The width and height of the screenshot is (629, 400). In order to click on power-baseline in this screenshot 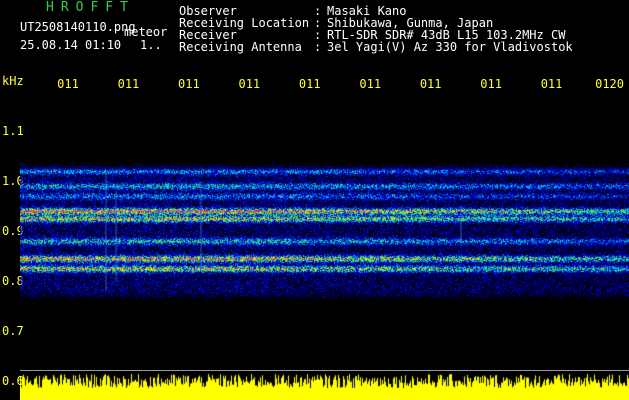, I will do `click(324, 370)`.